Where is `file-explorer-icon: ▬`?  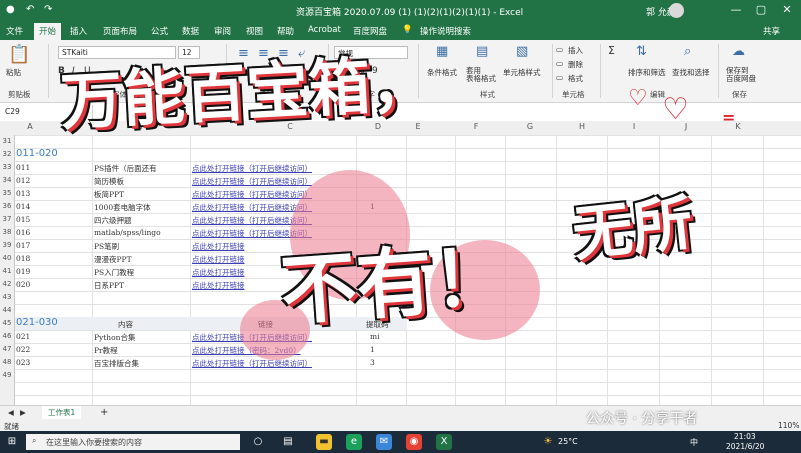 file-explorer-icon: ▬ is located at coordinates (324, 442).